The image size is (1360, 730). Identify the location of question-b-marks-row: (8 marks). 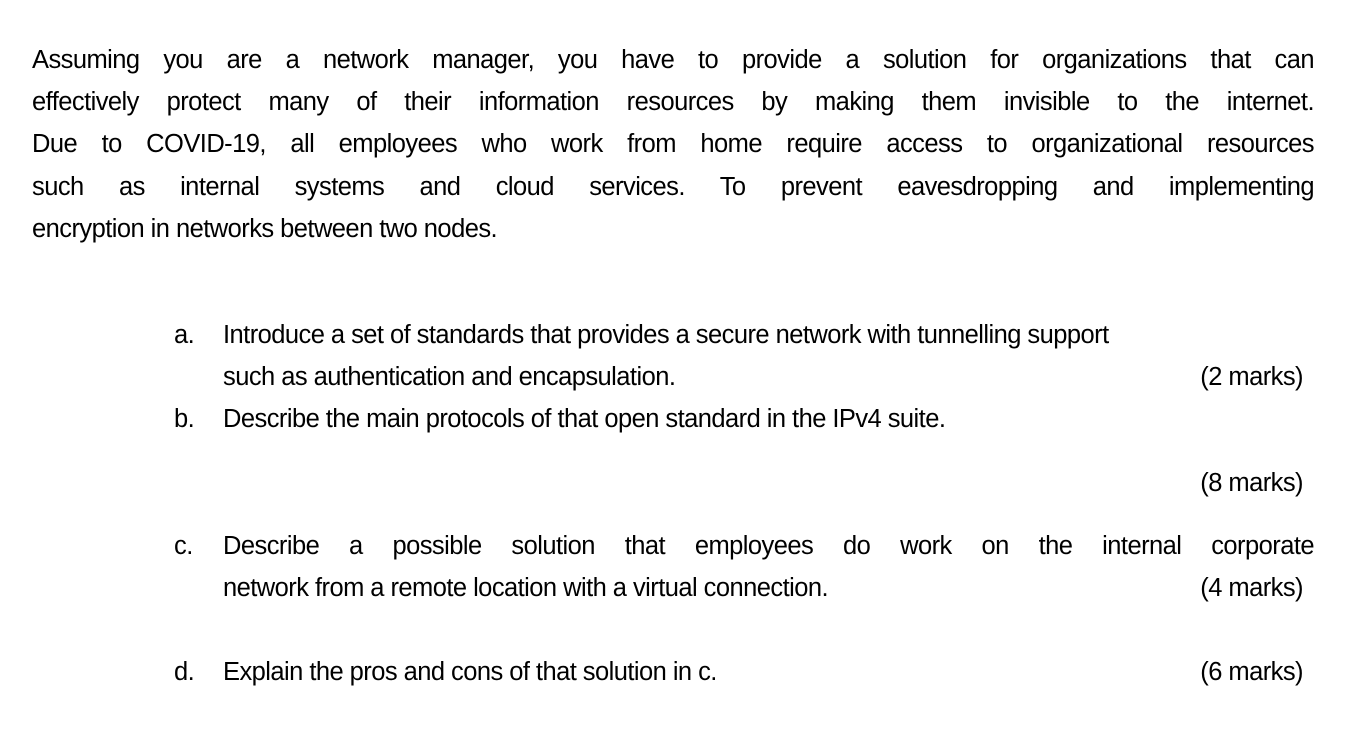
(744, 483).